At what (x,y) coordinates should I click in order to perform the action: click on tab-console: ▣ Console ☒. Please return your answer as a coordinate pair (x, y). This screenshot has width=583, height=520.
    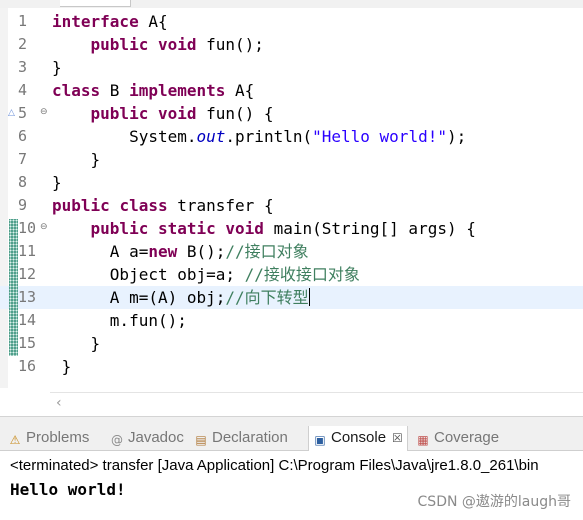
    Looking at the image, I should click on (358, 438).